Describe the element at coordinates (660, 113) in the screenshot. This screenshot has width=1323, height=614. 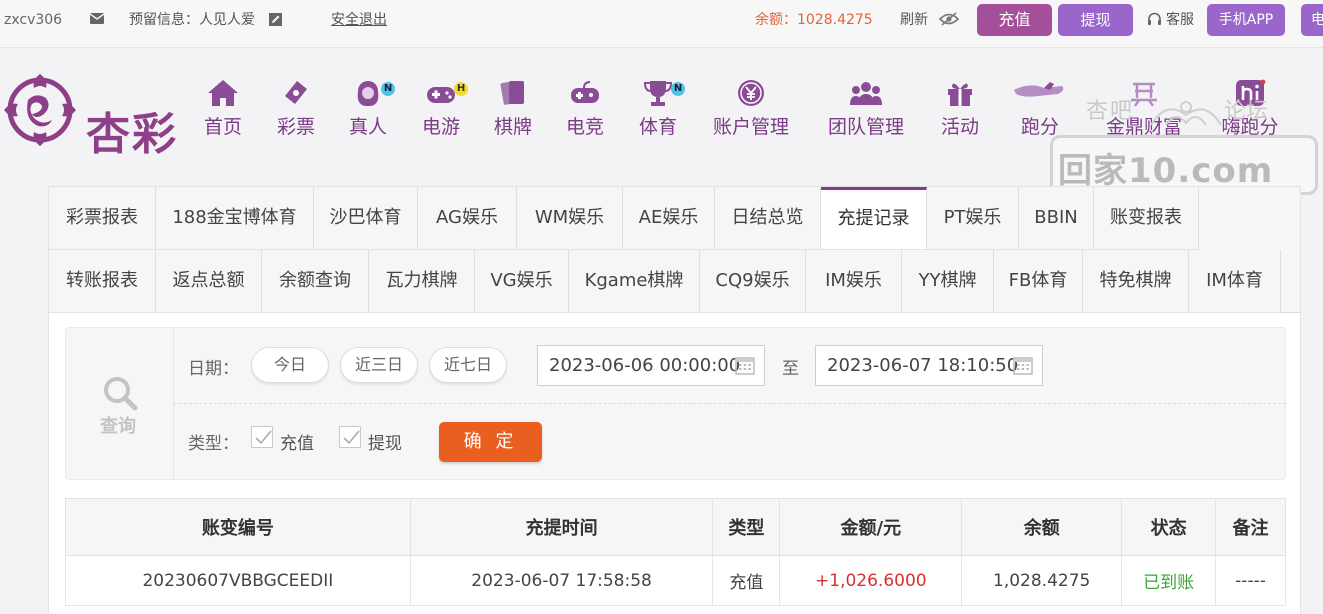
I see `nav-item-sports: N 体育` at that location.